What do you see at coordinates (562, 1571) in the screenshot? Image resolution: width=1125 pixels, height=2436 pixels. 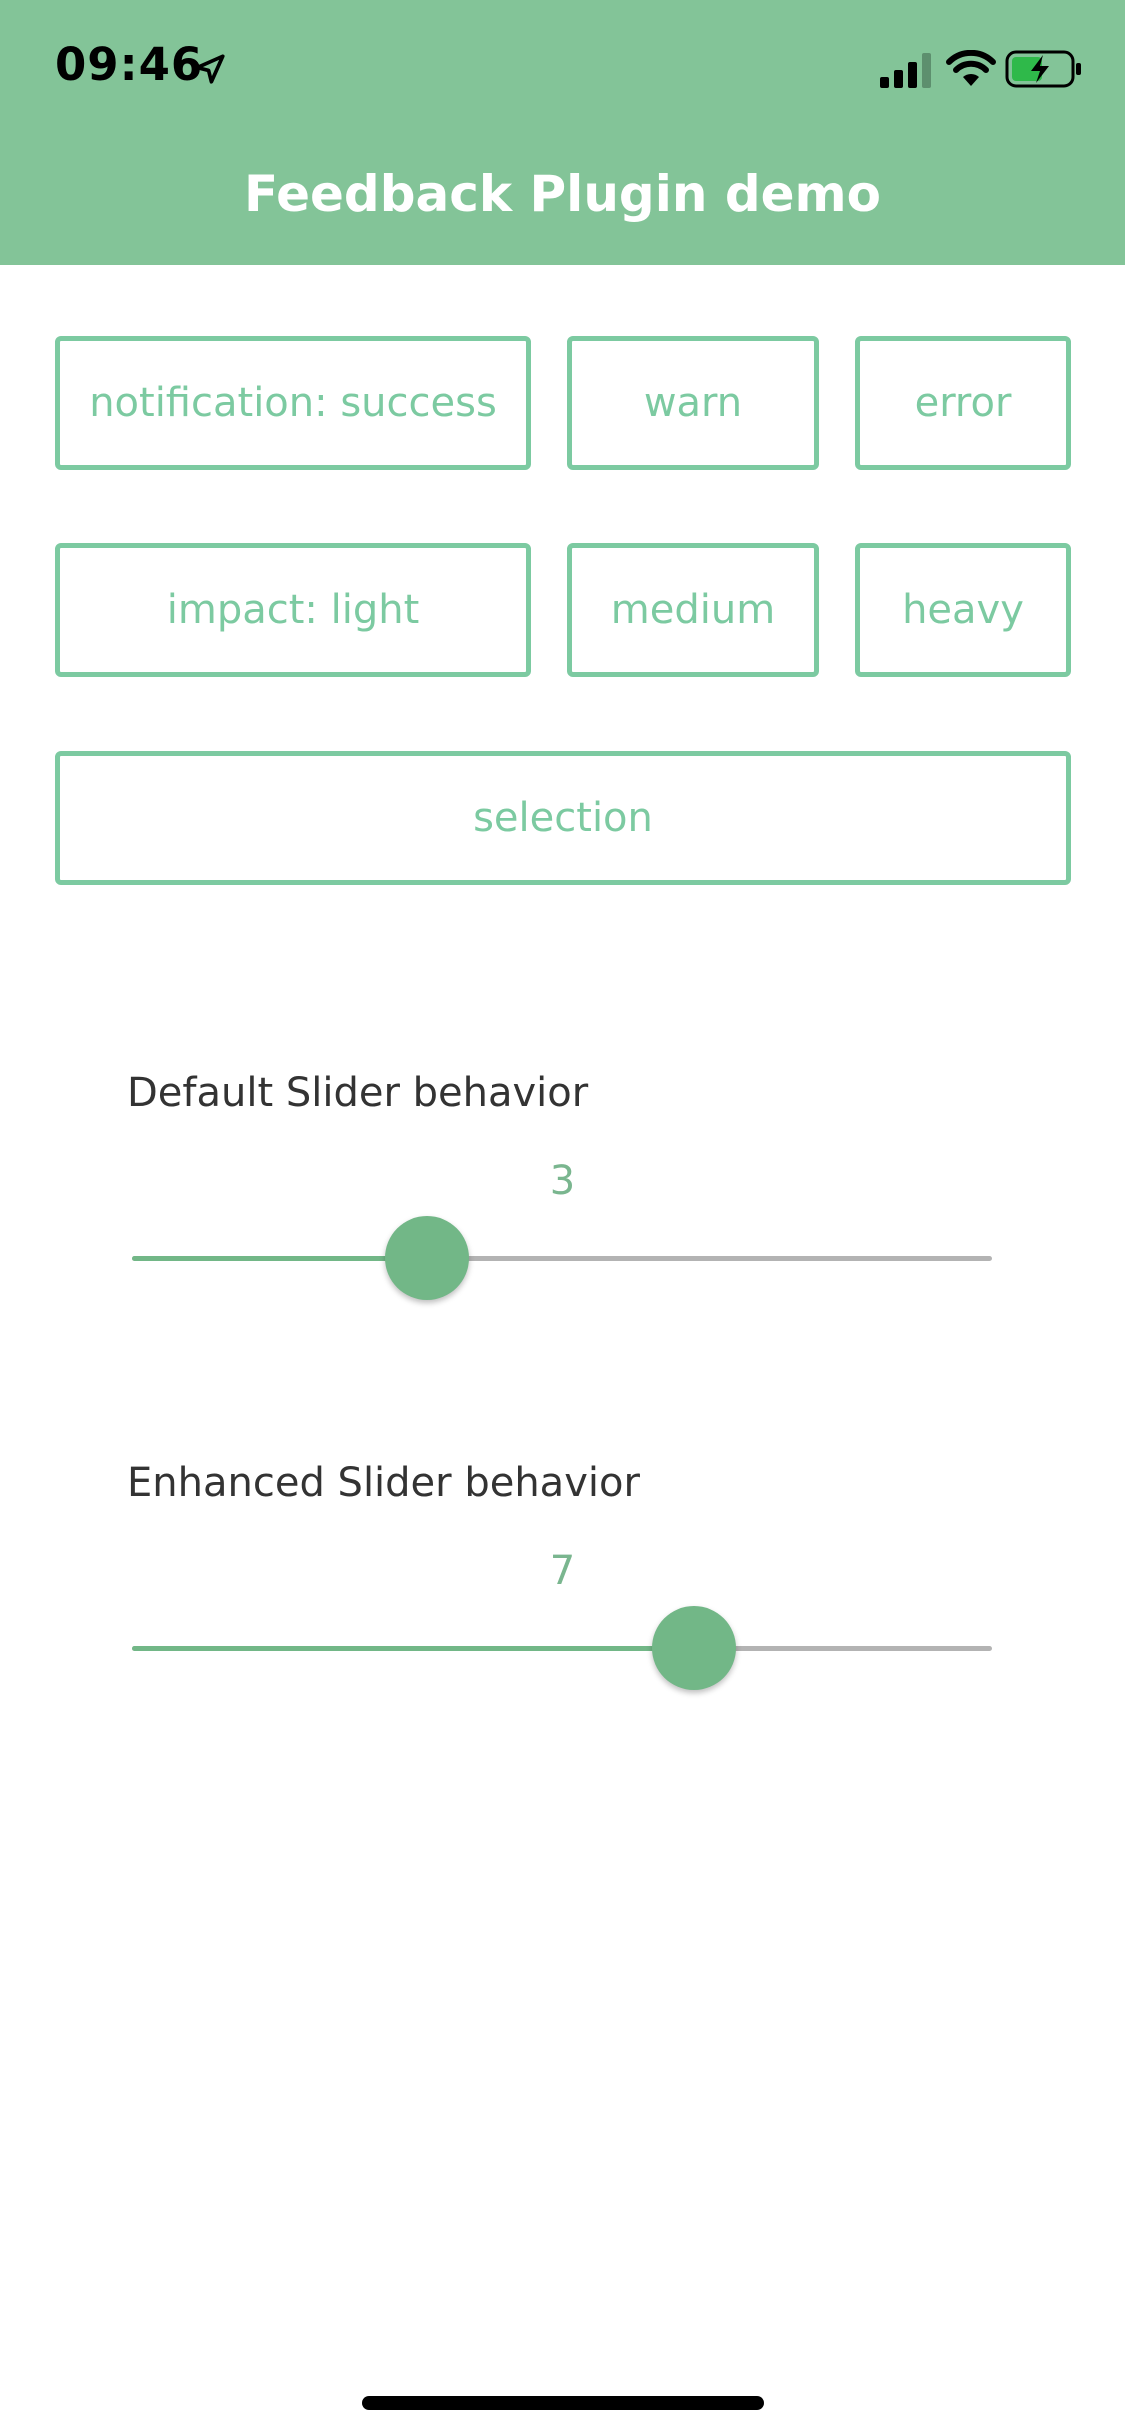 I see `enhanced-slider-value: 7` at bounding box center [562, 1571].